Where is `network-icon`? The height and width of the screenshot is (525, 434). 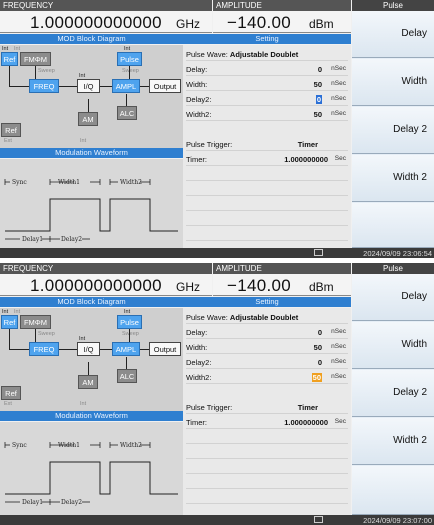 network-icon is located at coordinates (318, 519).